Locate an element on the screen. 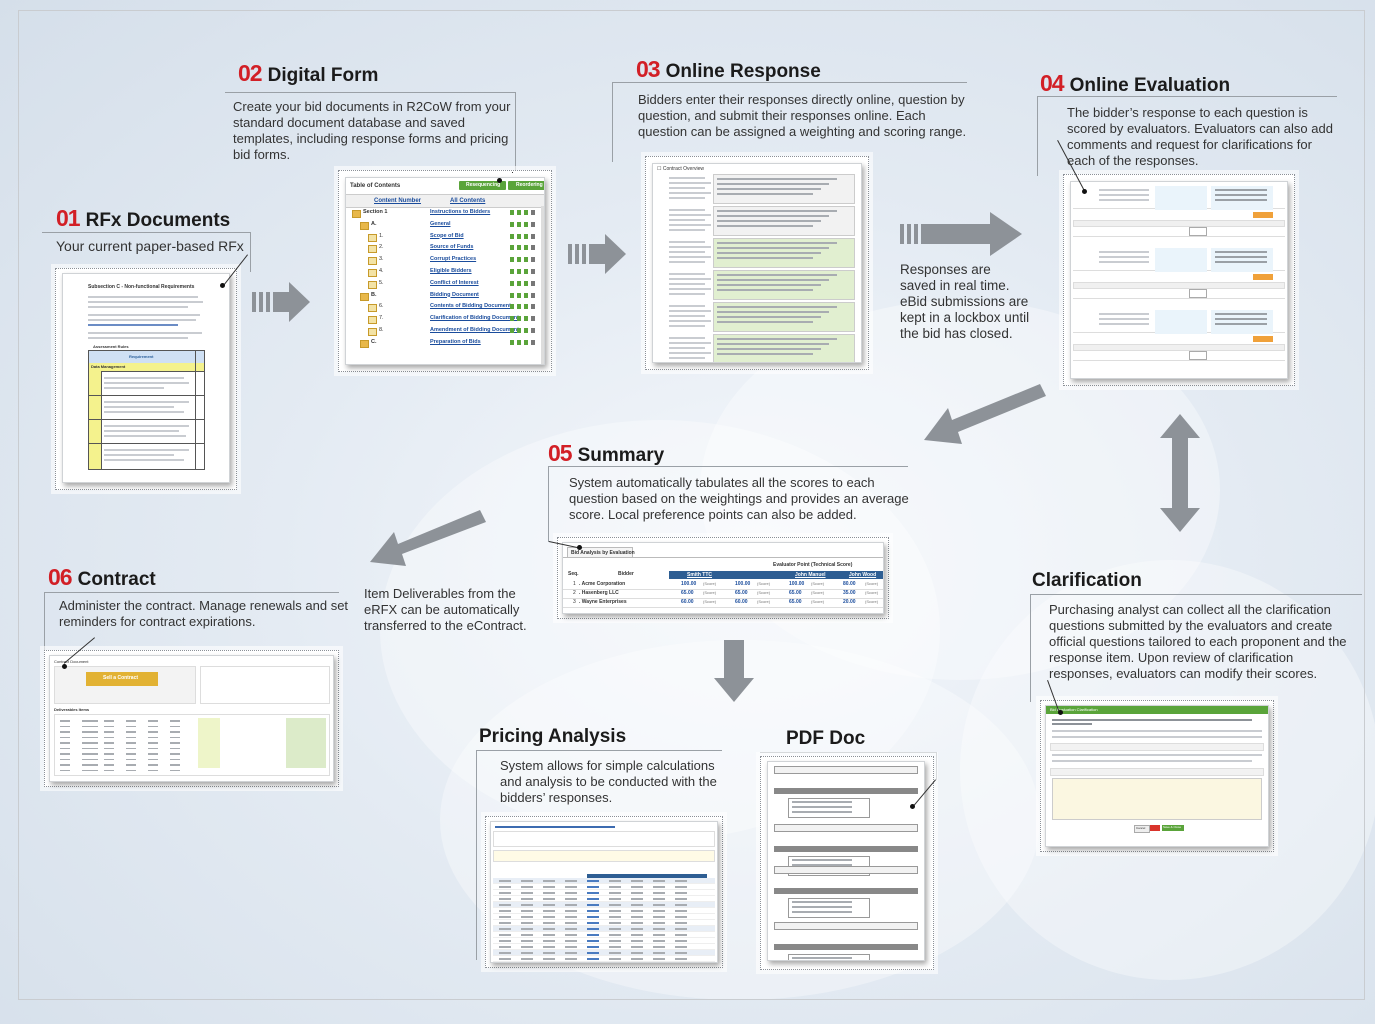 This screenshot has width=1375, height=1024. evaluator-name: Smith TTC is located at coordinates (699, 575).